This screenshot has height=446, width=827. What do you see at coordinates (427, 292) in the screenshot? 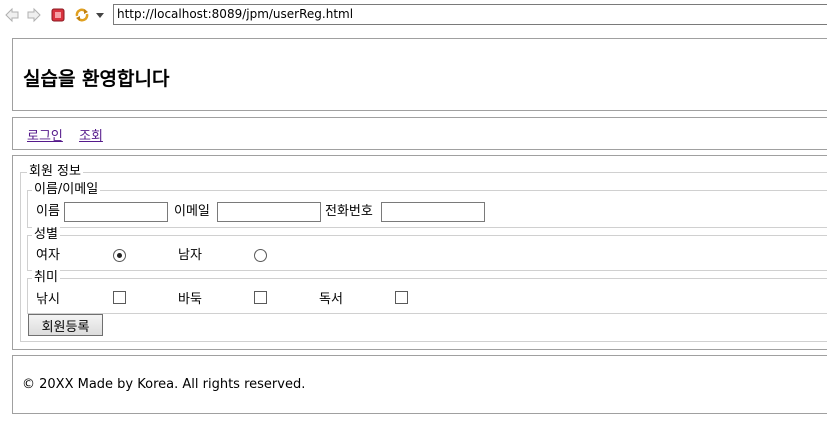
I see `hobby-fieldset: 취미 낚시 바둑 독서` at bounding box center [427, 292].